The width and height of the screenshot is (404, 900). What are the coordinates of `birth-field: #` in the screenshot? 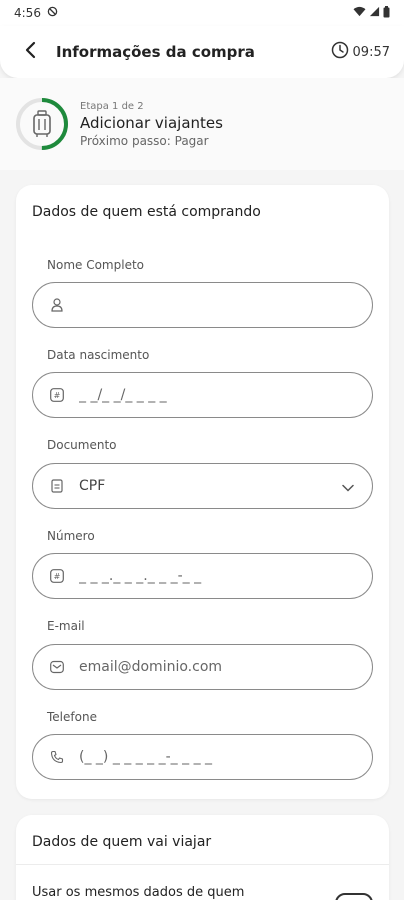 It's located at (202, 395).